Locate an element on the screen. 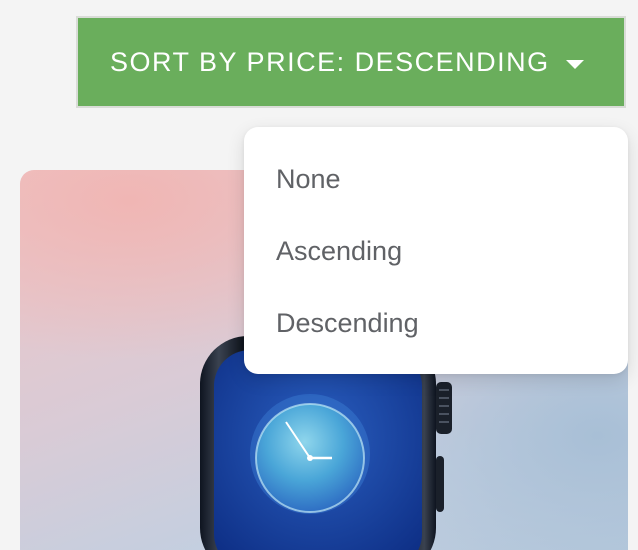  sort-option-ascending: Ascending is located at coordinates (436, 251).